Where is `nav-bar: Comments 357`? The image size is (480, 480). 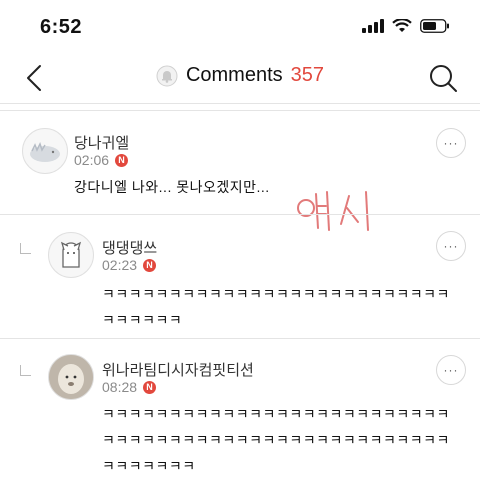 nav-bar: Comments 357 is located at coordinates (240, 79).